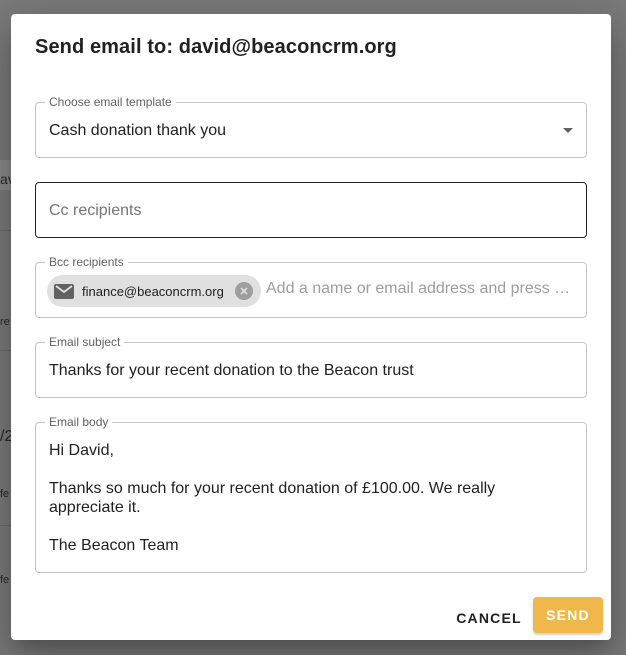 This screenshot has height=655, width=626. Describe the element at coordinates (568, 130) in the screenshot. I see `dropdown-arrow-icon` at that location.